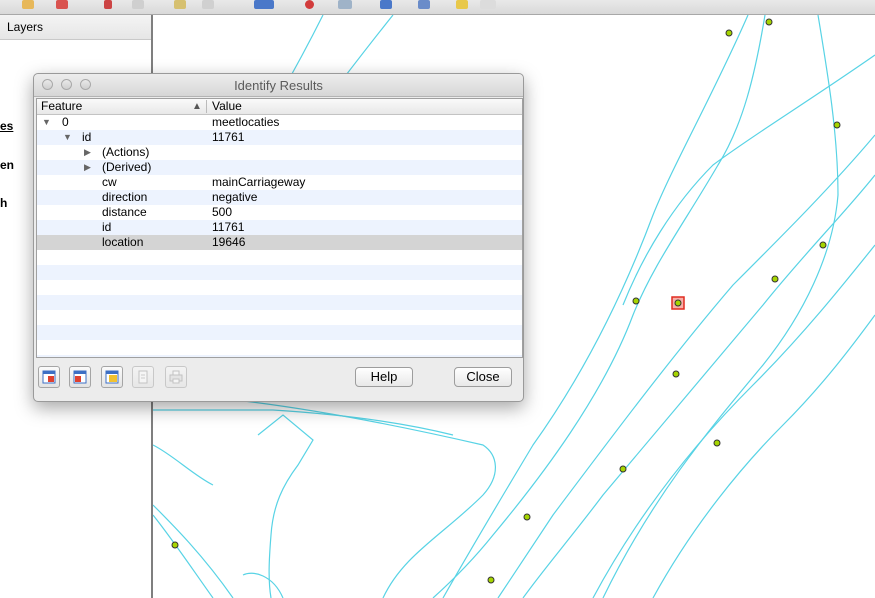 The image size is (875, 598). Describe the element at coordinates (279, 107) in the screenshot. I see `tree-header: Feature ▲ Value` at that location.